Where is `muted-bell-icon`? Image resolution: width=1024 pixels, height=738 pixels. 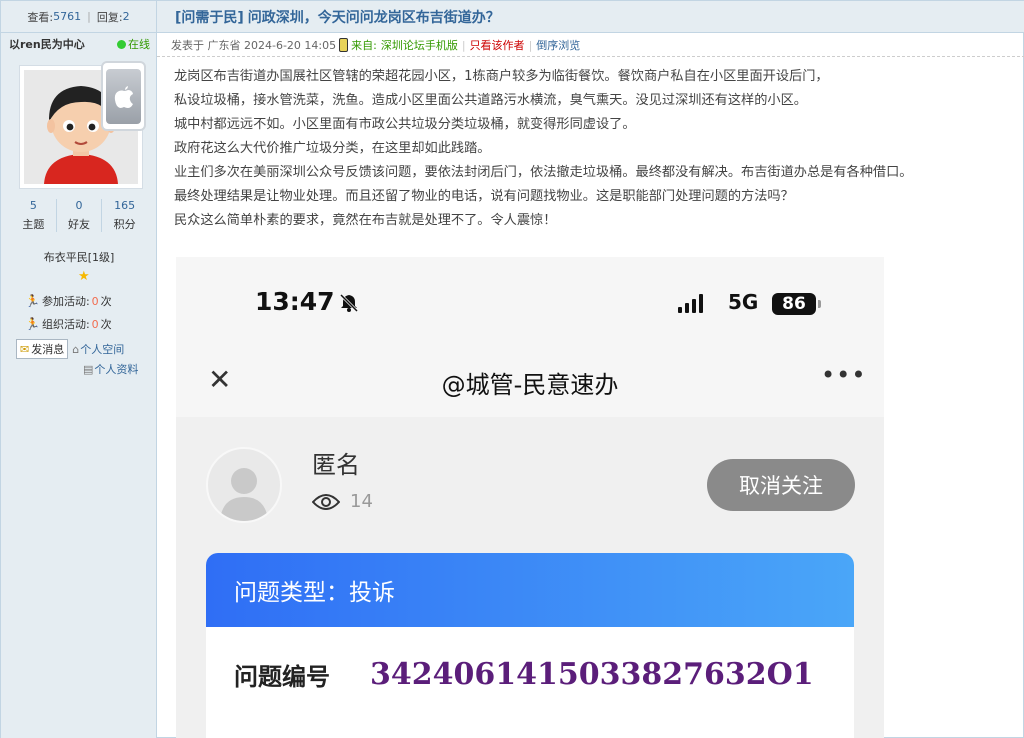 muted-bell-icon is located at coordinates (349, 305).